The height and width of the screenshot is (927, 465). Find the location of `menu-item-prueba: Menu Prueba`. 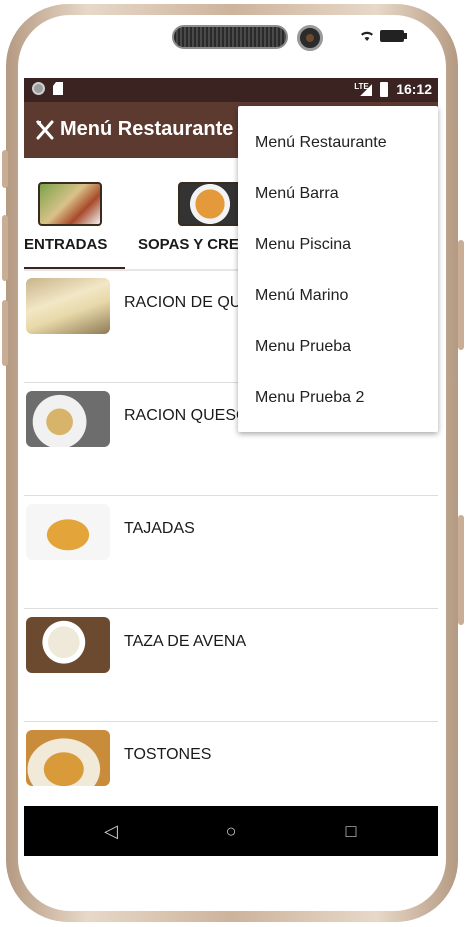

menu-item-prueba: Menu Prueba is located at coordinates (338, 346).